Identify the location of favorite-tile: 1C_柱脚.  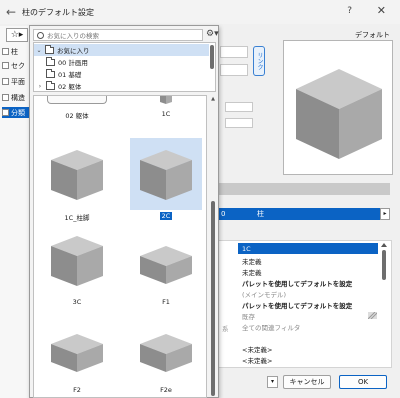
(77, 180).